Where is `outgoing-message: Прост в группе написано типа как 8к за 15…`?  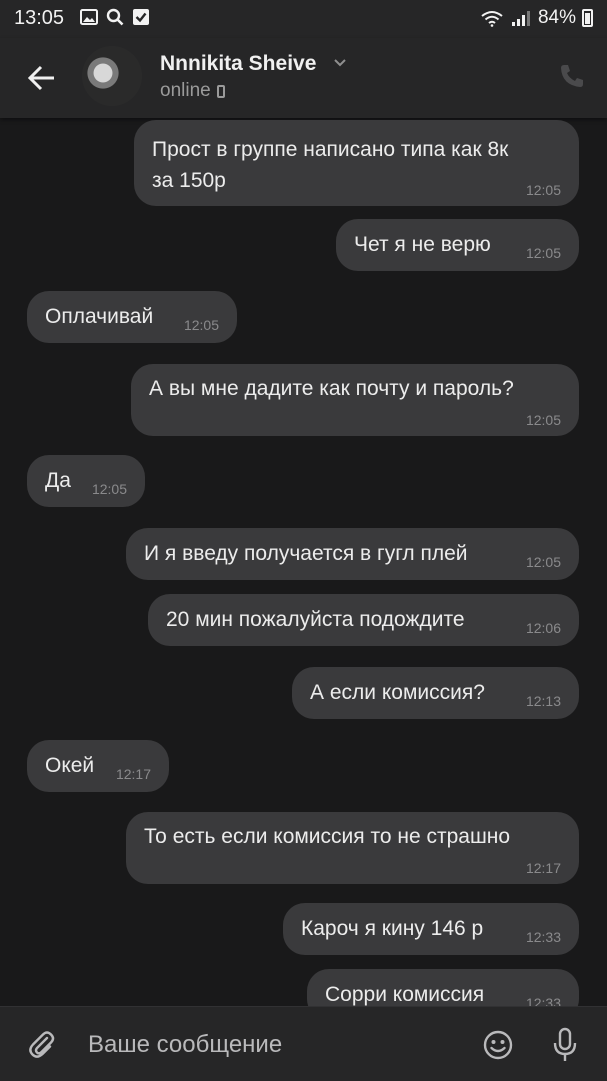 outgoing-message: Прост в группе написано типа как 8к за 15… is located at coordinates (356, 163).